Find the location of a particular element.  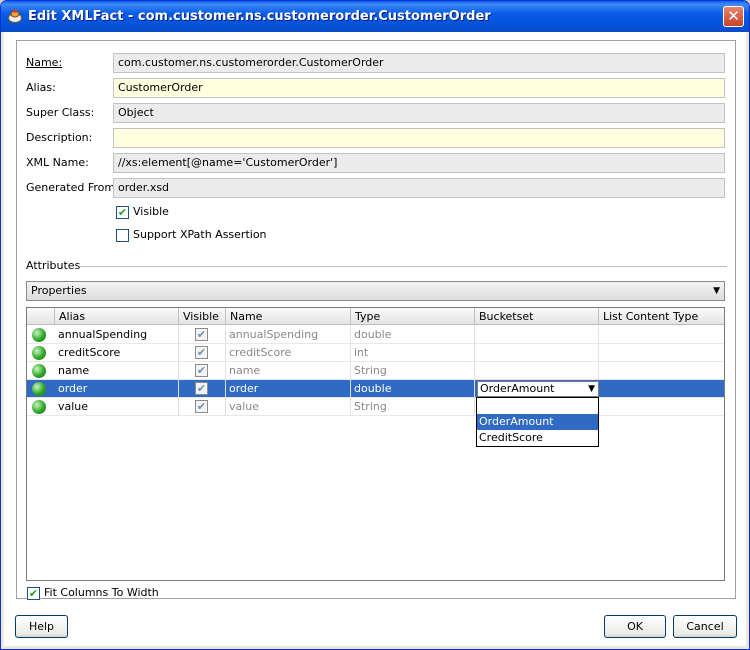

xpath-checkbox-label: Support XPath Assertion is located at coordinates (200, 234).